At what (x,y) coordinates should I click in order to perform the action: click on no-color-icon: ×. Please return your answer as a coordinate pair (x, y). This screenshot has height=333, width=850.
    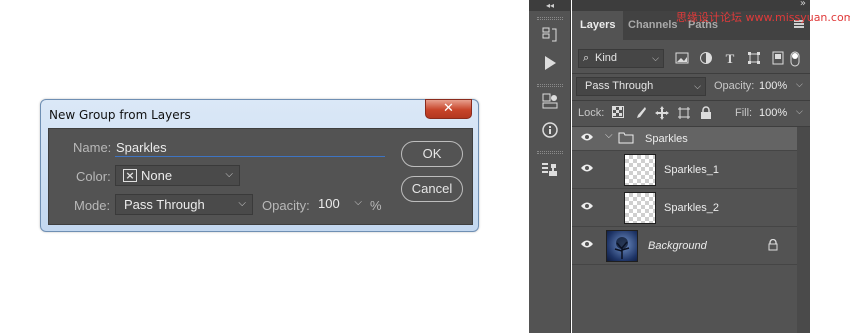
    Looking at the image, I should click on (130, 175).